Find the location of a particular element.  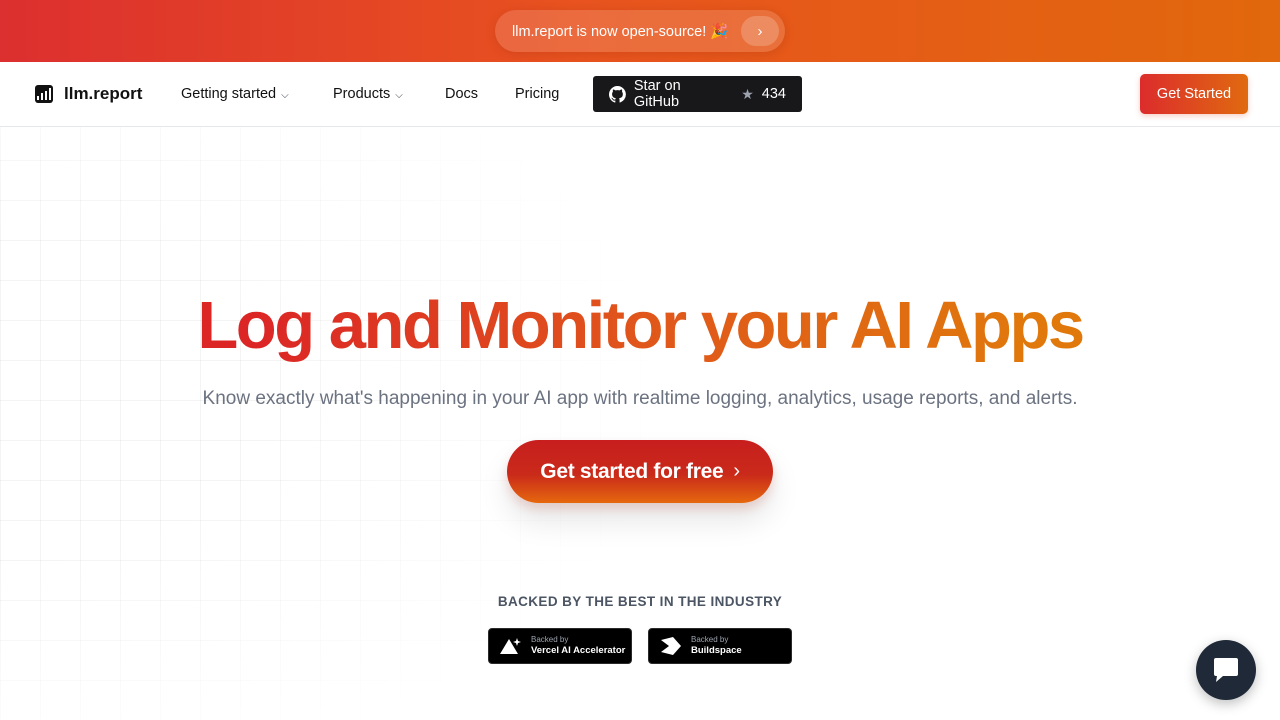

github-icon is located at coordinates (617, 94).